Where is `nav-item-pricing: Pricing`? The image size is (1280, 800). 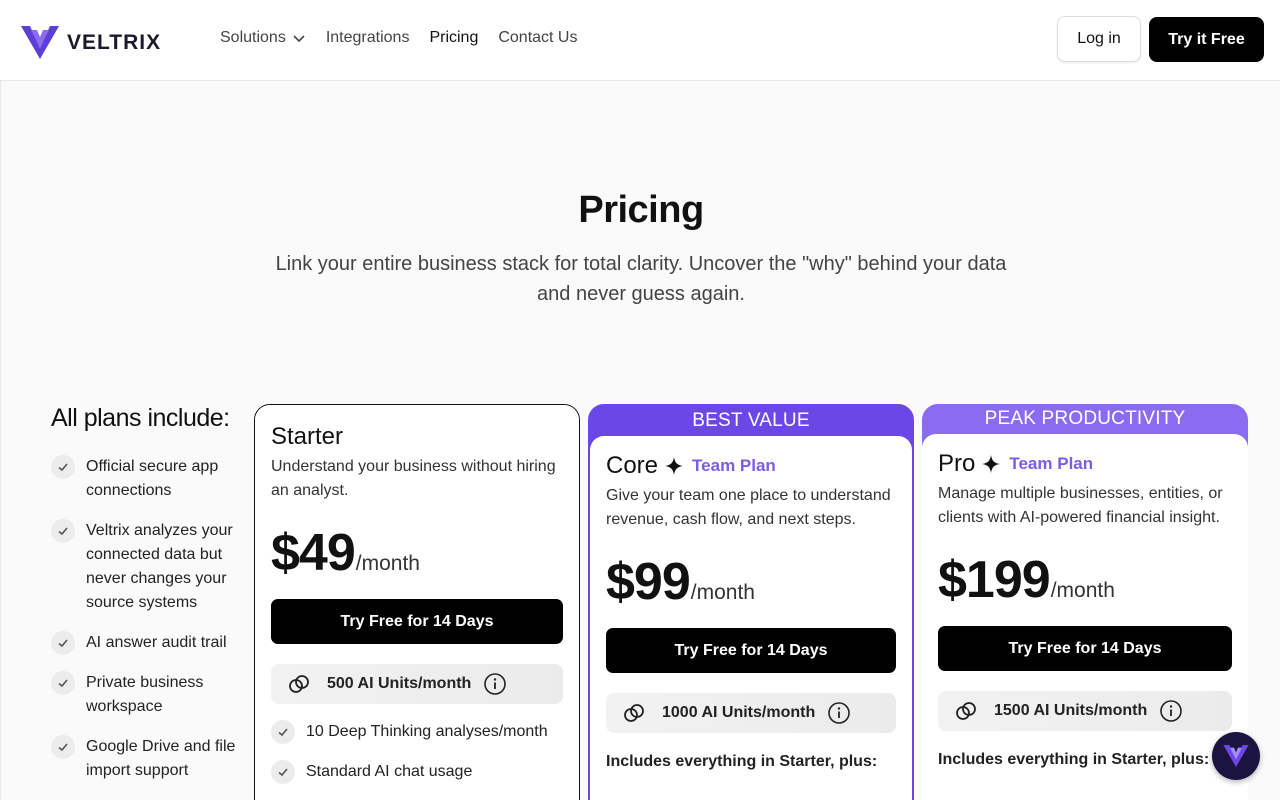
nav-item-pricing: Pricing is located at coordinates (453, 38).